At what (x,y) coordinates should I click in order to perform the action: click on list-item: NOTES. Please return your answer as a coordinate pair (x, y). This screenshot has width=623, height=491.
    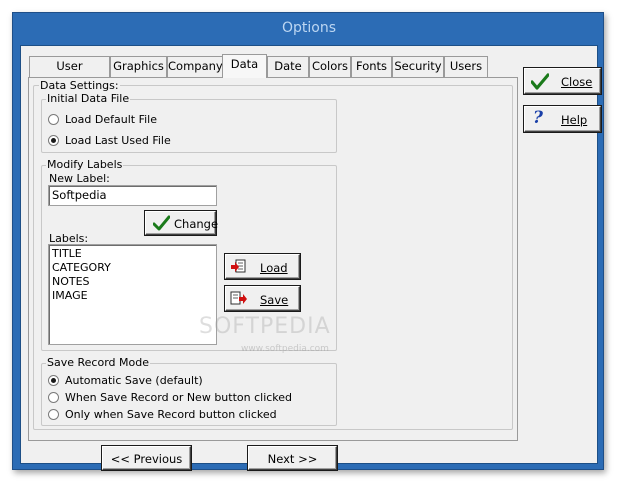
    Looking at the image, I should click on (71, 281).